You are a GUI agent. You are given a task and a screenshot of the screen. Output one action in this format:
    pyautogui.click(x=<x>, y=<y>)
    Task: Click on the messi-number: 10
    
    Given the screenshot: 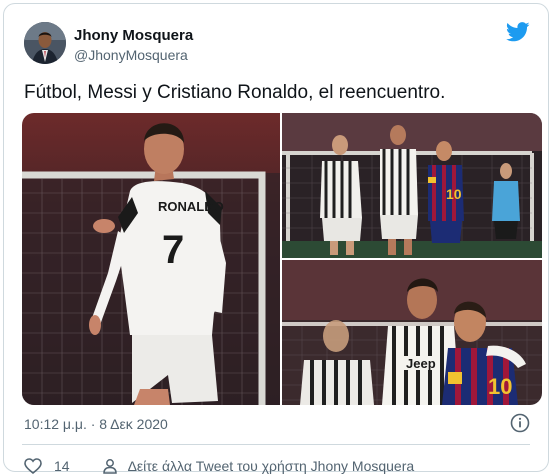 What is the action you would take?
    pyautogui.click(x=500, y=386)
    